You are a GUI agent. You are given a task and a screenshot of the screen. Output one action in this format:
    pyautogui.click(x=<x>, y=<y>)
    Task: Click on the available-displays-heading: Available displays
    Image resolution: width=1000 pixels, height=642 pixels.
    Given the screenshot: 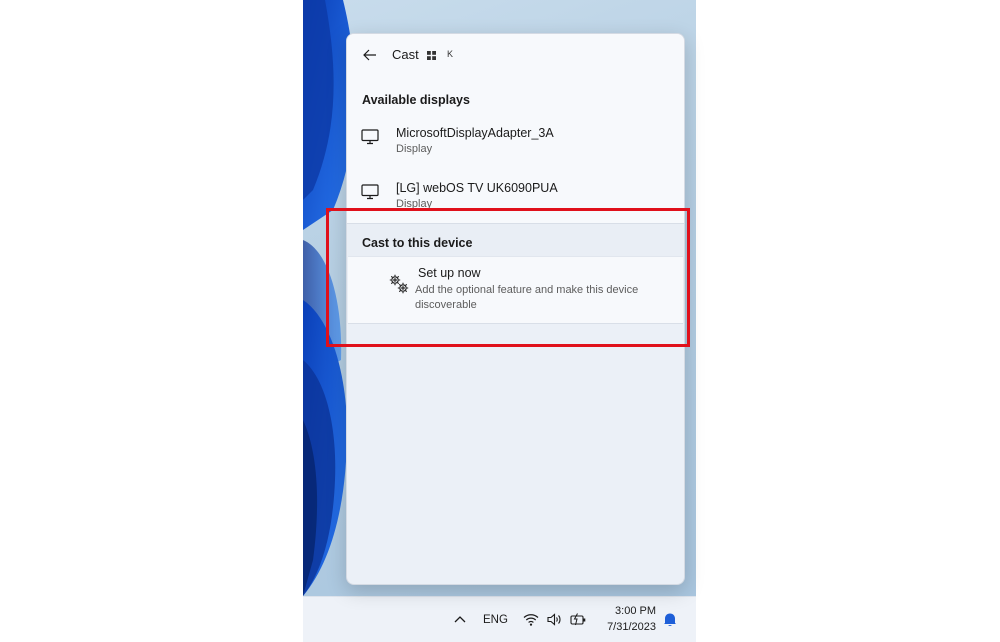 What is the action you would take?
    pyautogui.click(x=416, y=100)
    